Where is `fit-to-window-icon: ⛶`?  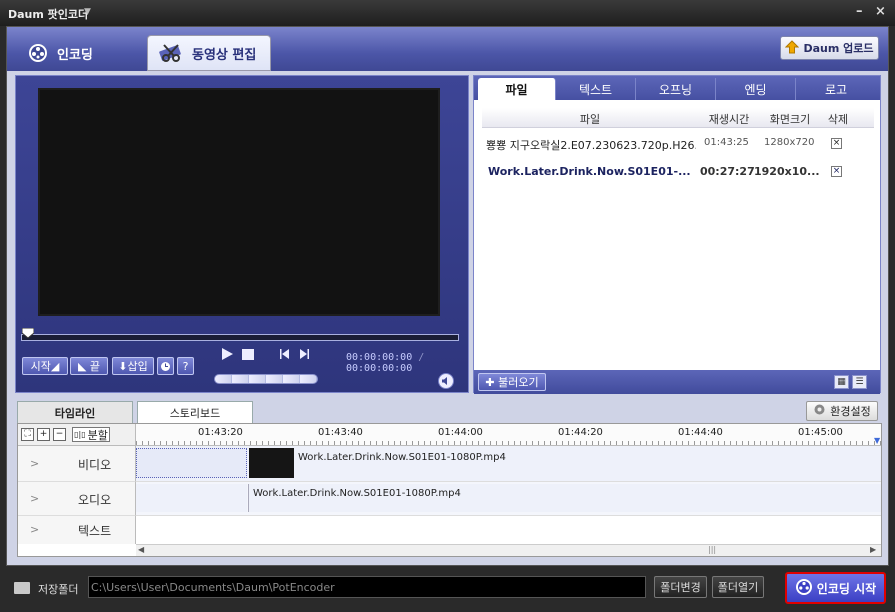
fit-to-window-icon: ⛶ is located at coordinates (27, 434).